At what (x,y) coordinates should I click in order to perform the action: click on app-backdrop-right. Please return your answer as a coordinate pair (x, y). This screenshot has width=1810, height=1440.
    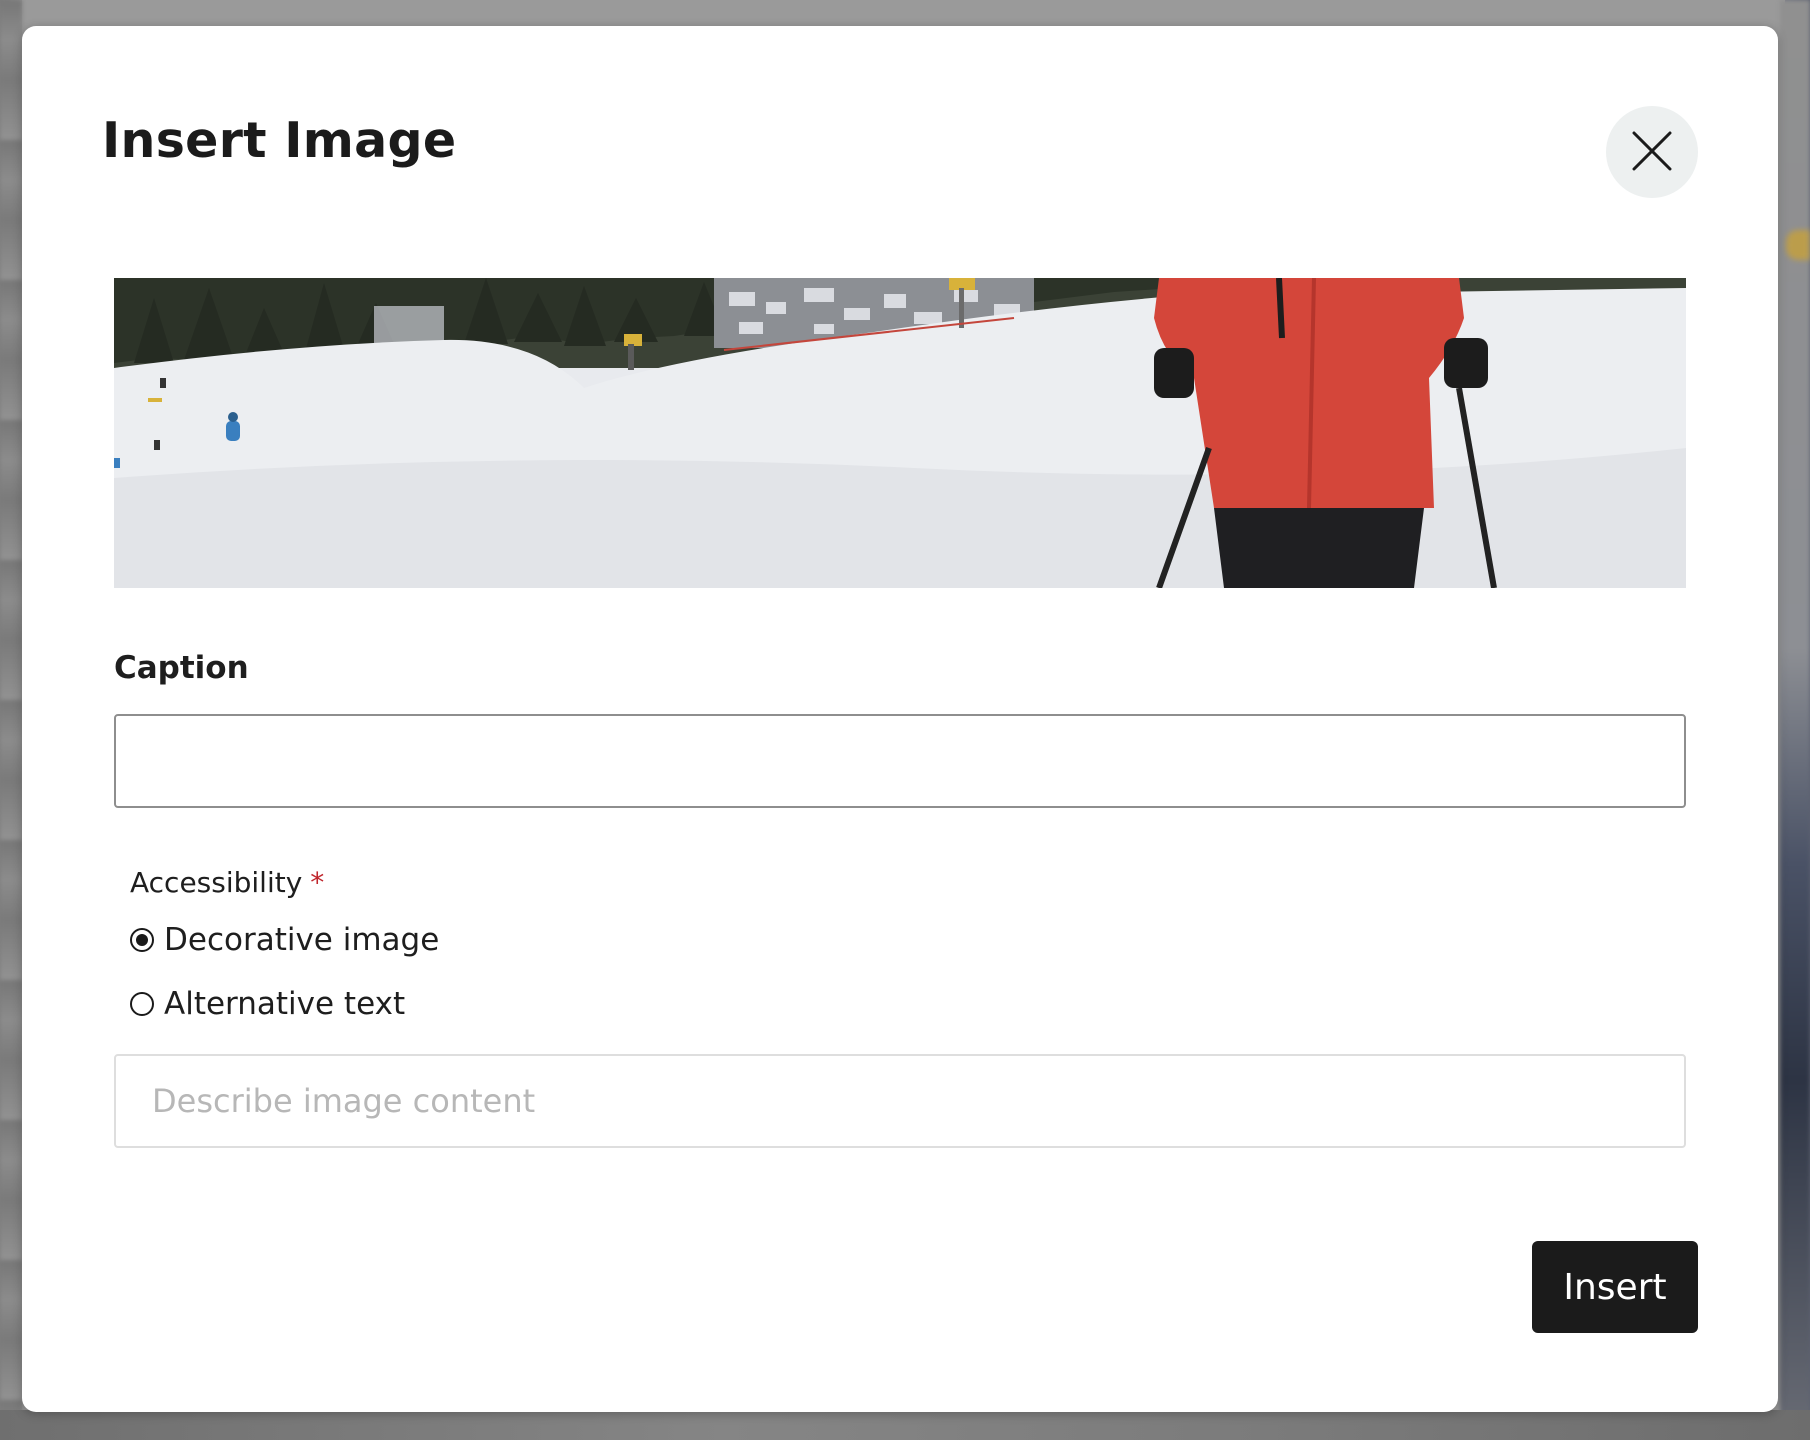
    Looking at the image, I should click on (1795, 720).